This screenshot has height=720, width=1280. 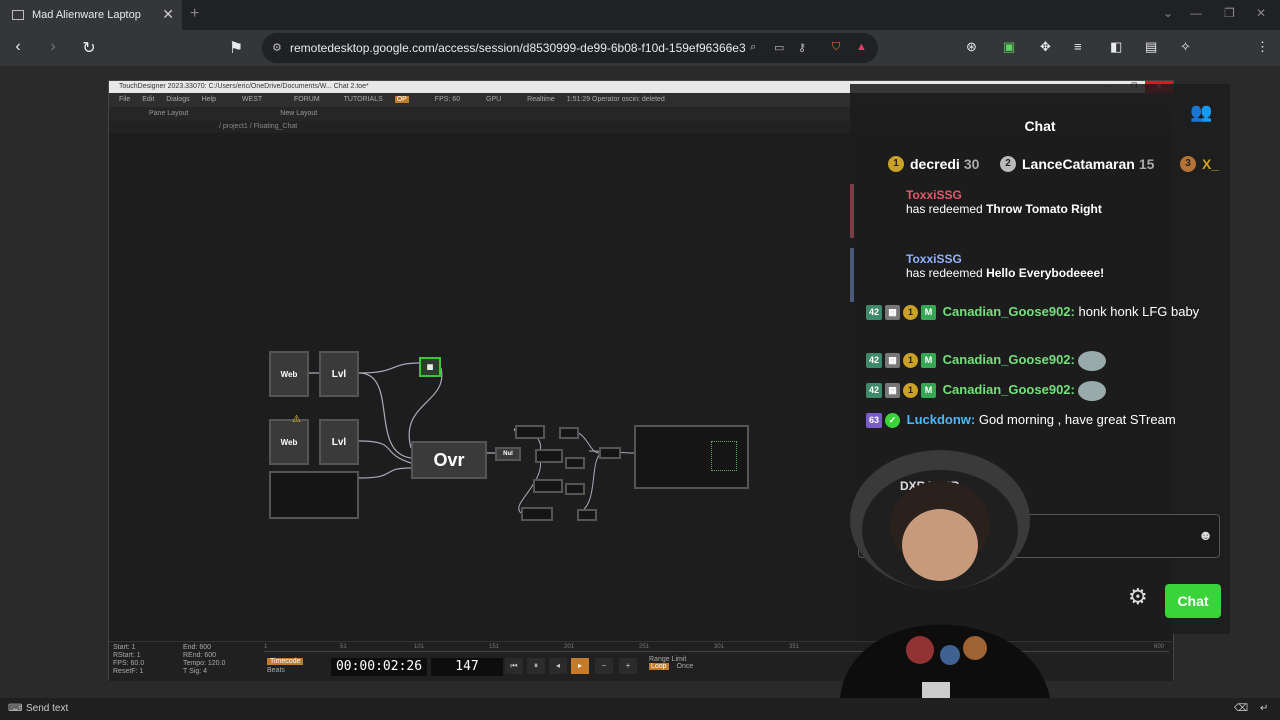 What do you see at coordinates (419, 647) in the screenshot?
I see `ruler-tick: 101` at bounding box center [419, 647].